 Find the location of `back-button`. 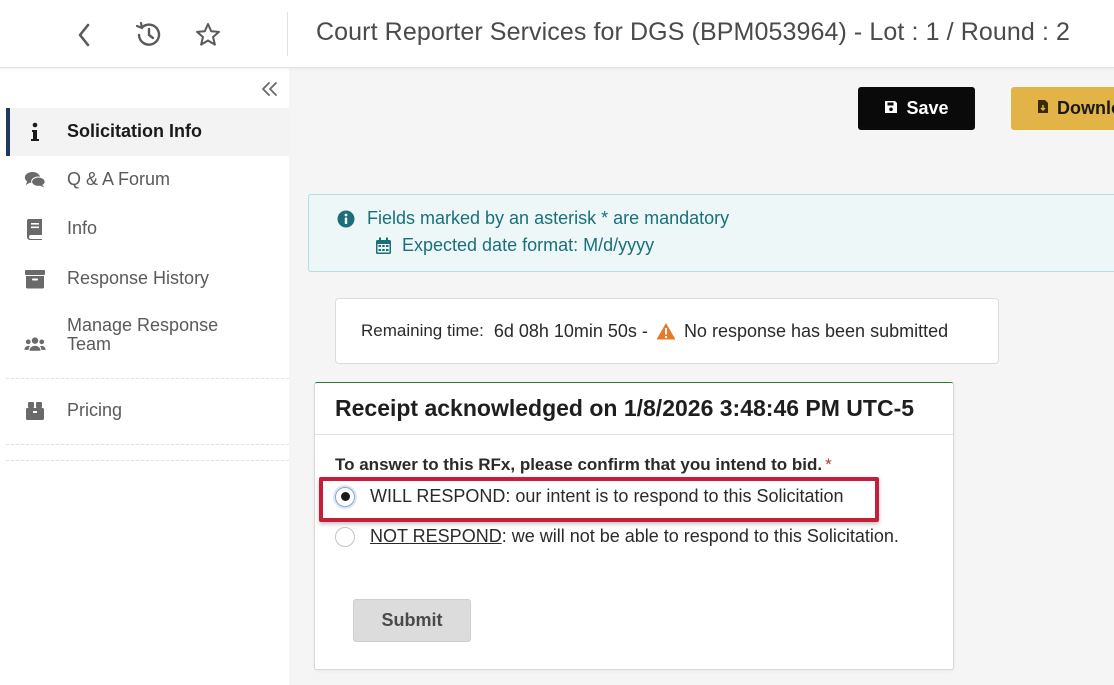

back-button is located at coordinates (84, 35).